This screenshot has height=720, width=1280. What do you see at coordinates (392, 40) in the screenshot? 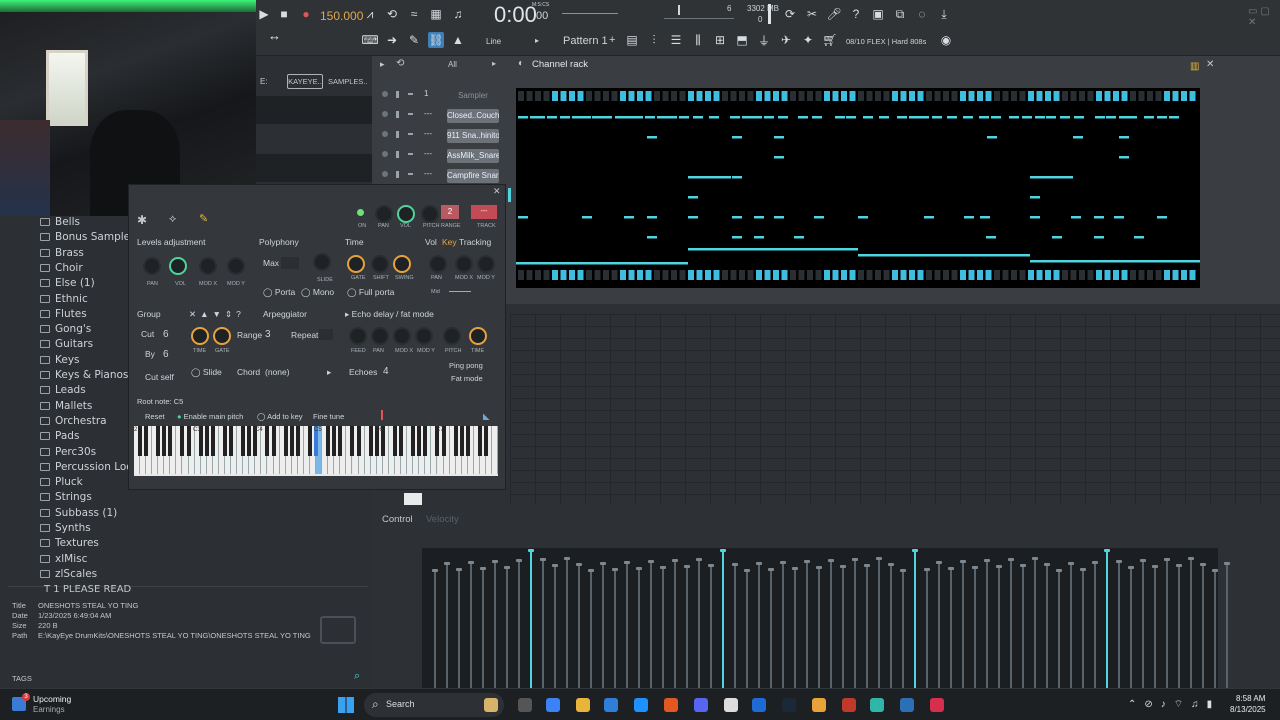
I see `arrow-icon: ➜` at bounding box center [392, 40].